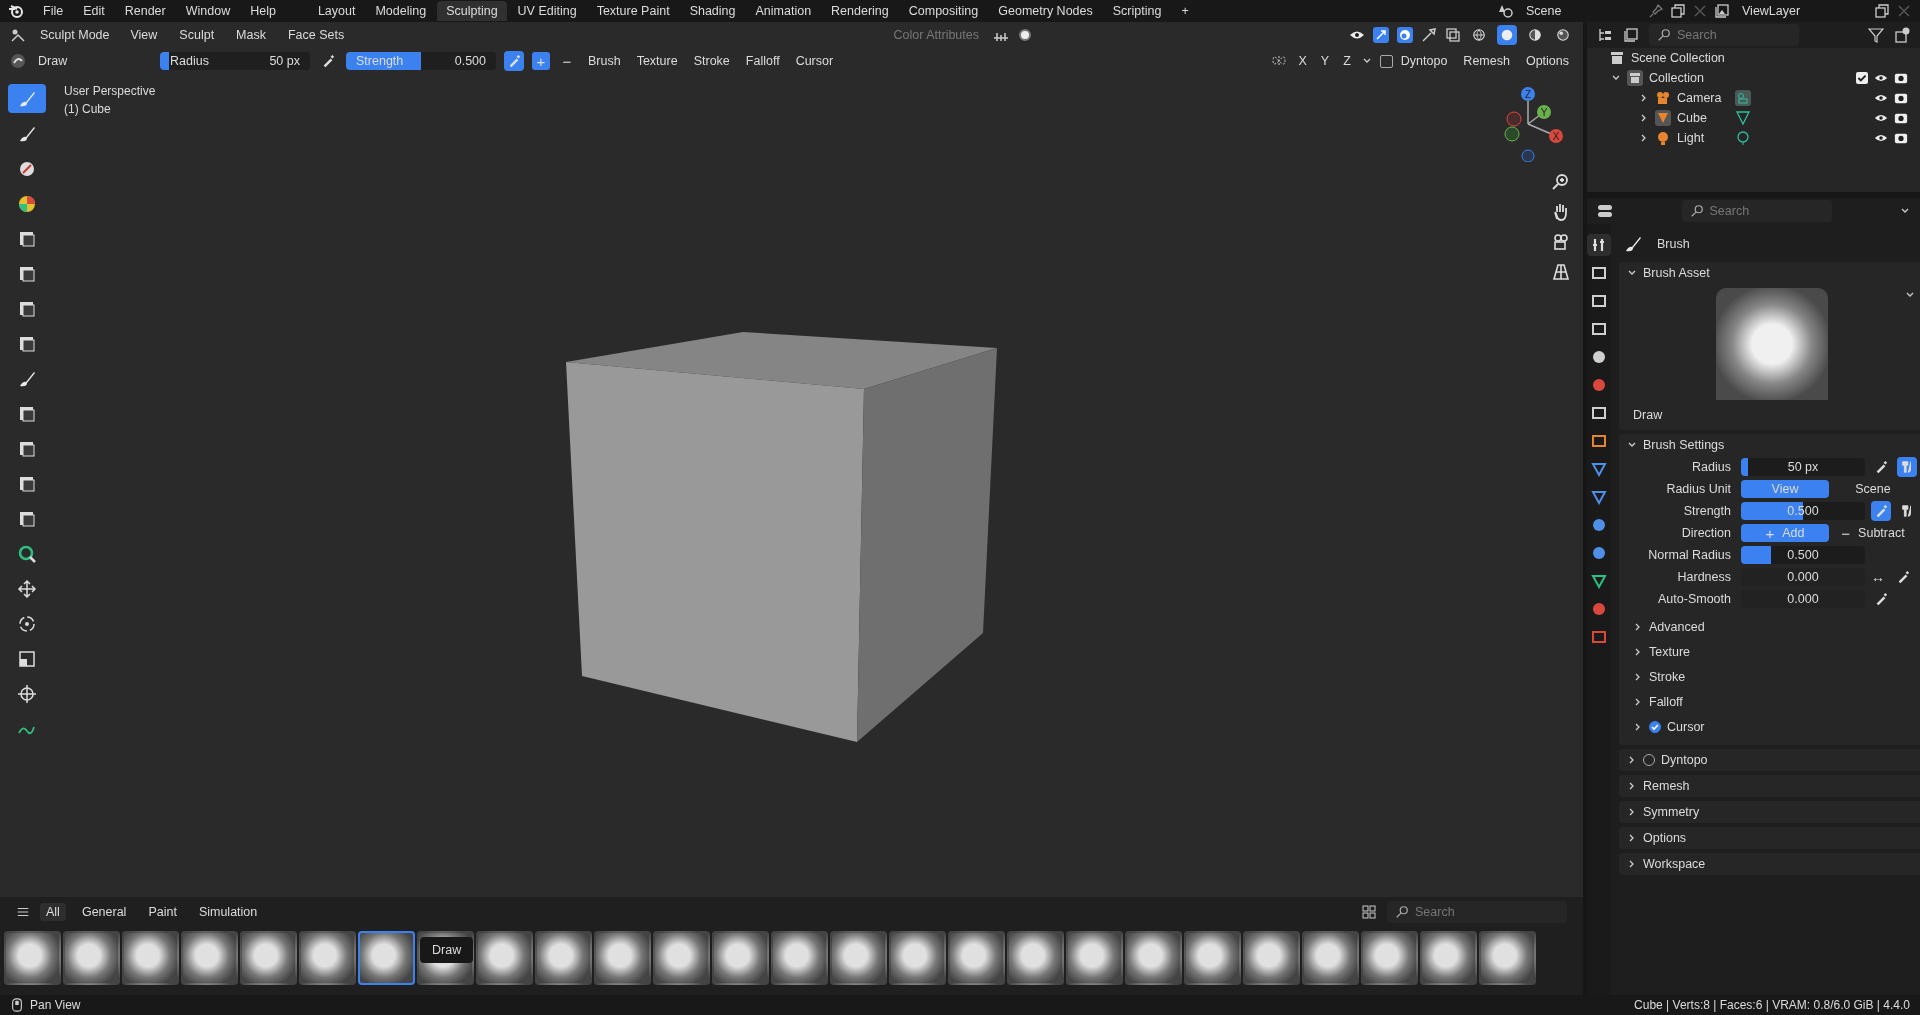  I want to click on workspace-tab: Shading, so click(712, 11).